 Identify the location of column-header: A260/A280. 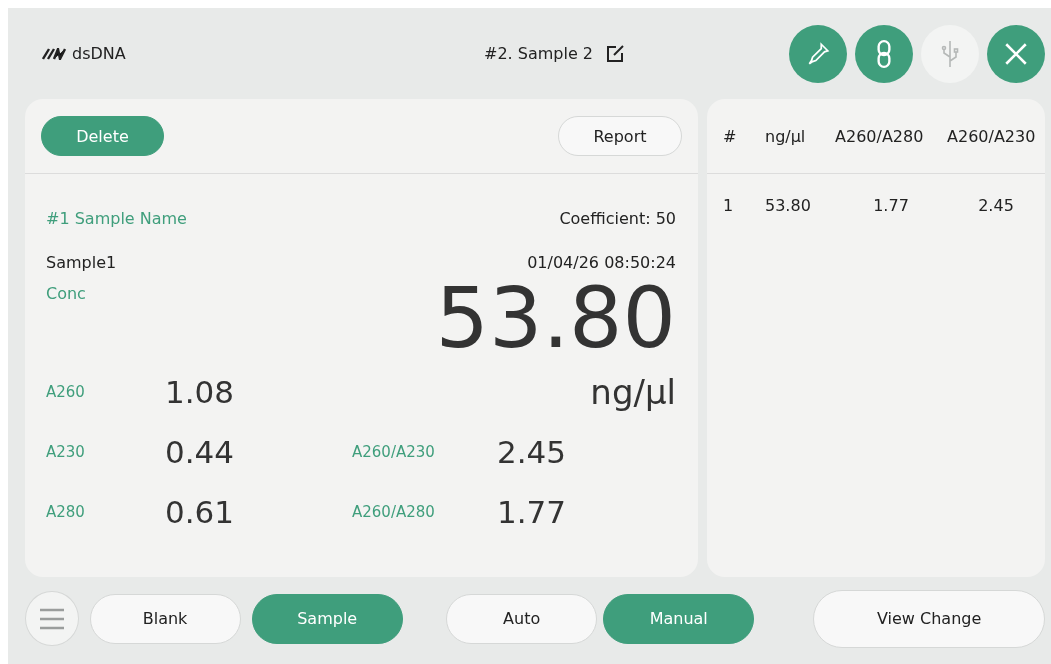
(879, 136).